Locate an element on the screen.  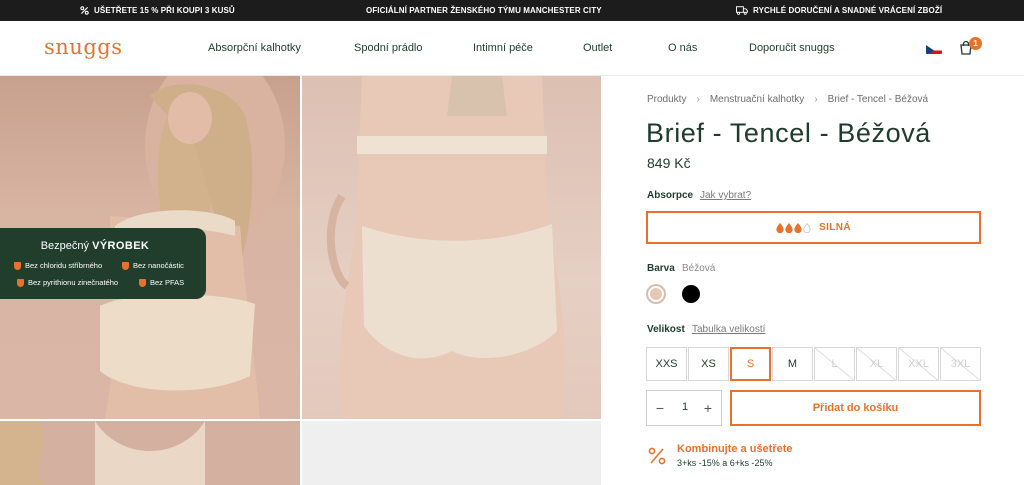
size-option-xl: XL is located at coordinates (876, 364).